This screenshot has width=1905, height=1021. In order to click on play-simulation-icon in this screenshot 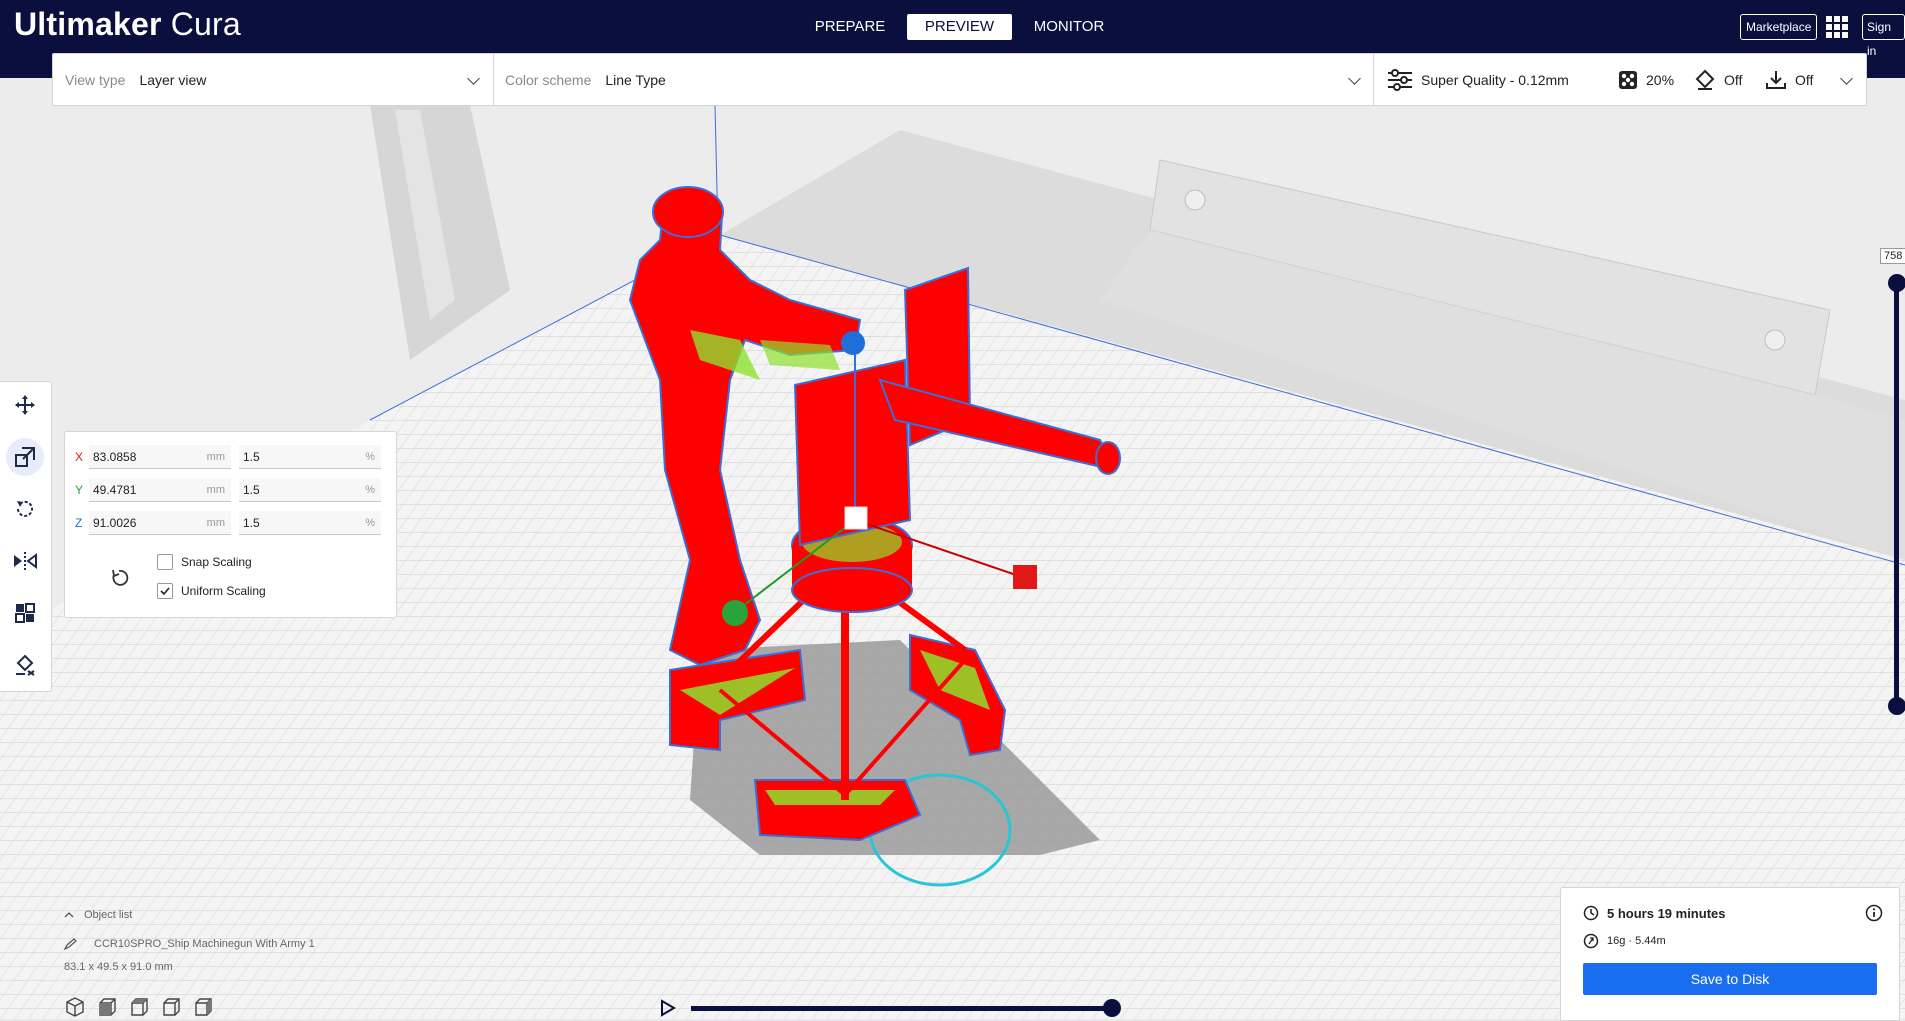, I will do `click(668, 1008)`.